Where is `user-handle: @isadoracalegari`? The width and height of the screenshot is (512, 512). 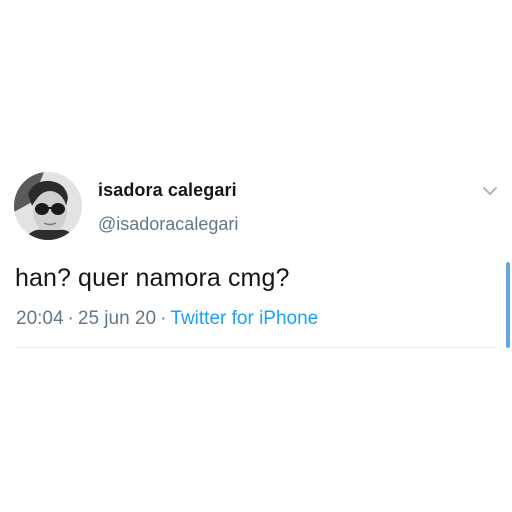
user-handle: @isadoracalegari is located at coordinates (168, 224).